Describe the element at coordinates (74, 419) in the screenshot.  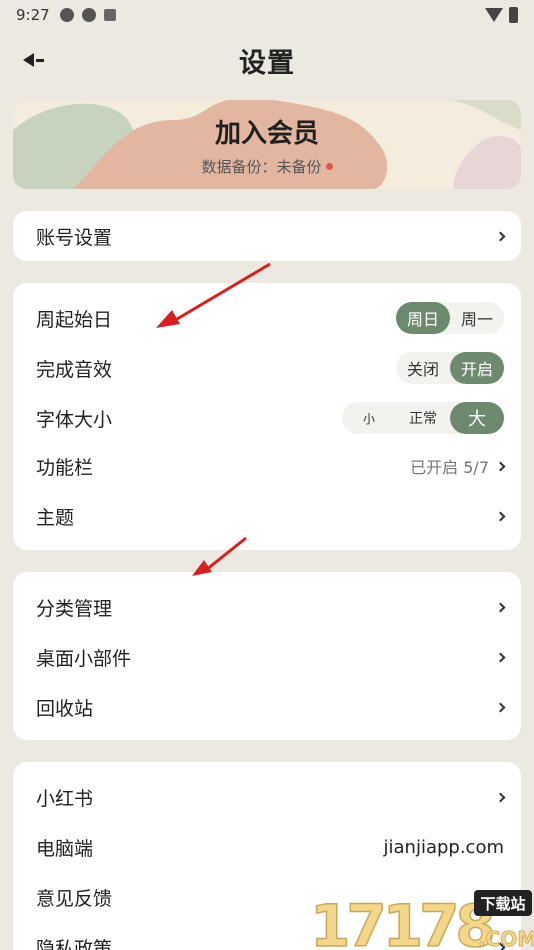
I see `row-label: 字体大小` at that location.